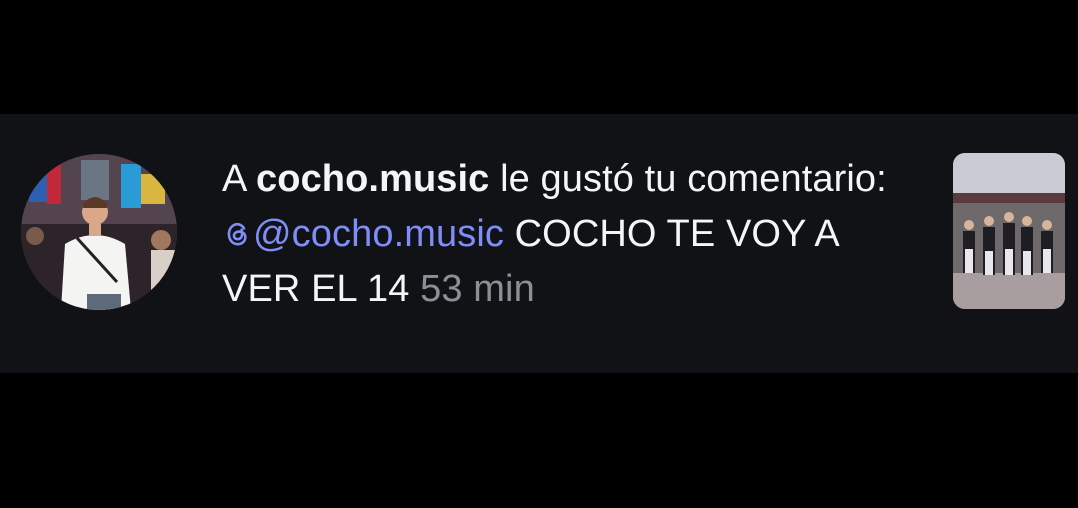 This screenshot has height=508, width=1078. I want to click on action-text: le gustó tu comentario:, so click(693, 179).